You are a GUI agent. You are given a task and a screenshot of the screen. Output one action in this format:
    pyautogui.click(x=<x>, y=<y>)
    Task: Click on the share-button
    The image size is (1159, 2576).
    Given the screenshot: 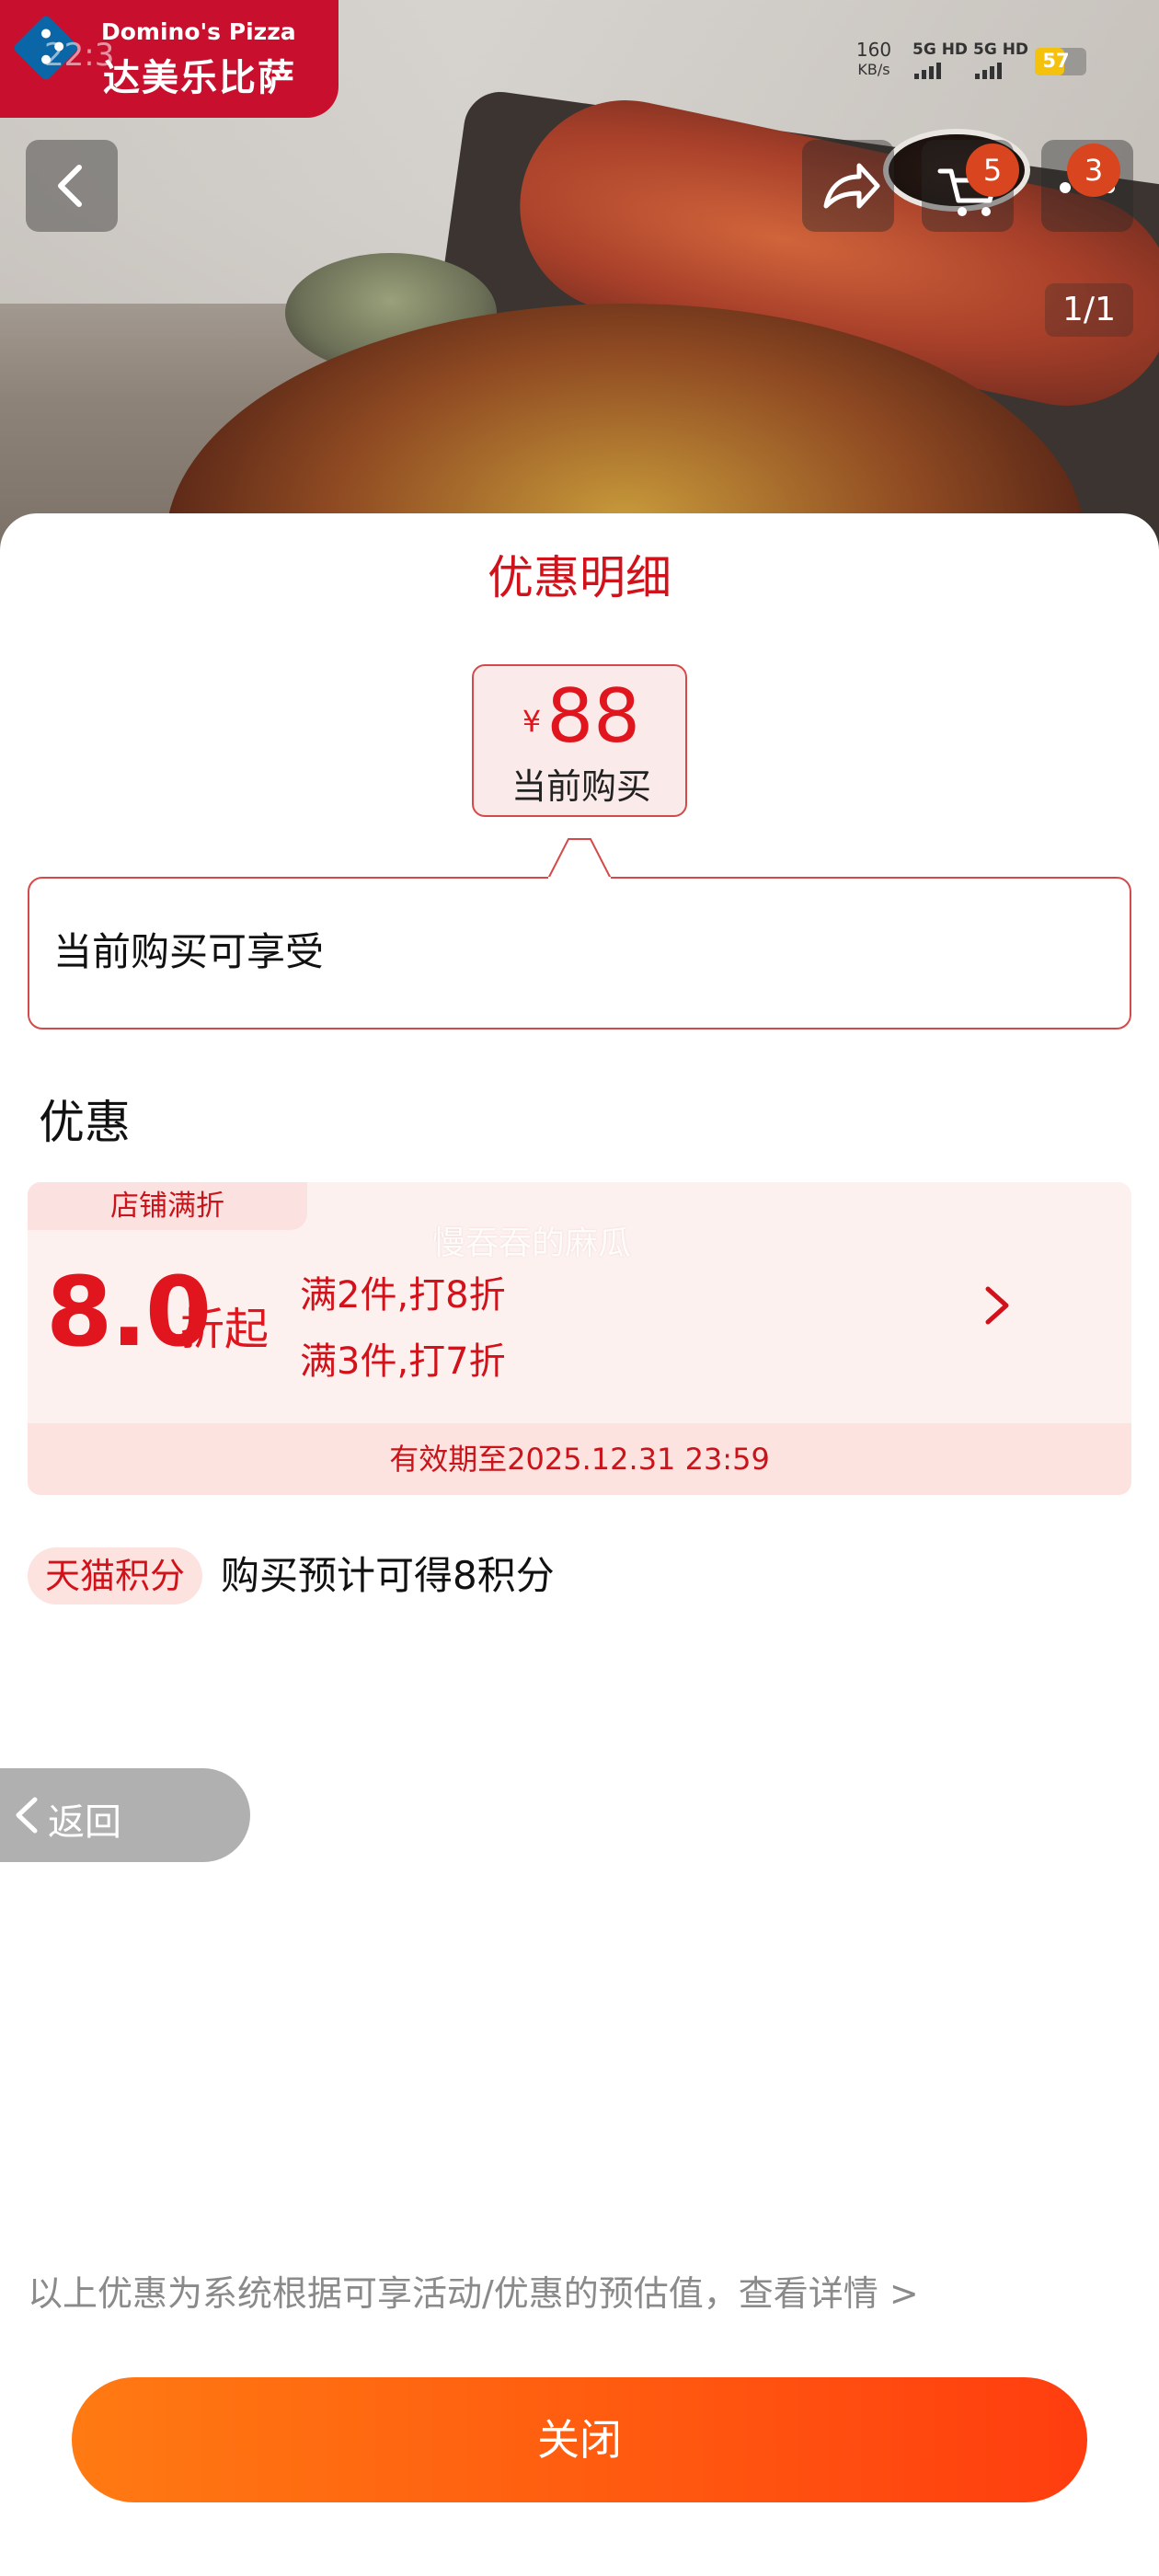 What is the action you would take?
    pyautogui.click(x=848, y=186)
    